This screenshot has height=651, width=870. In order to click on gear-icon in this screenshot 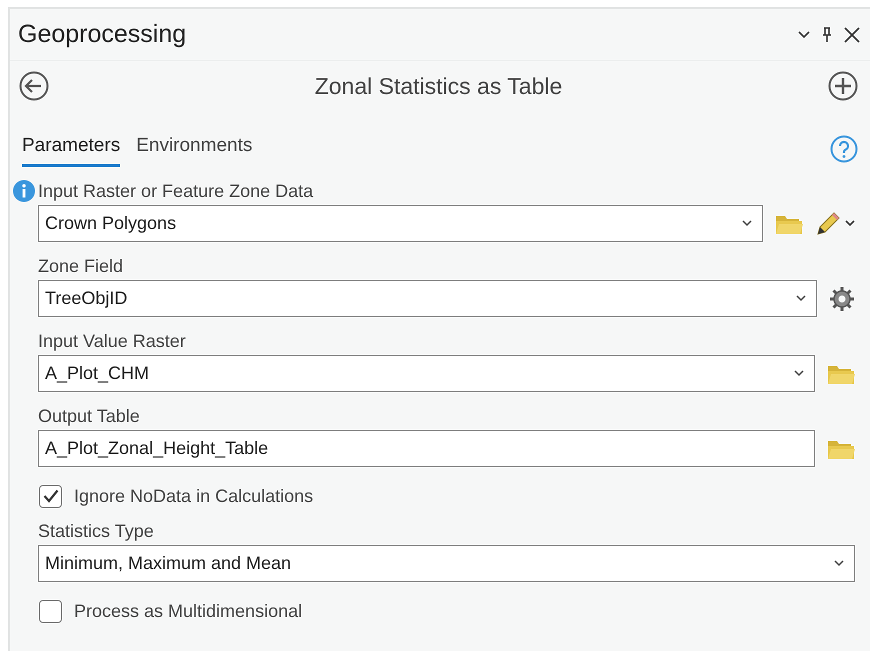, I will do `click(842, 299)`.